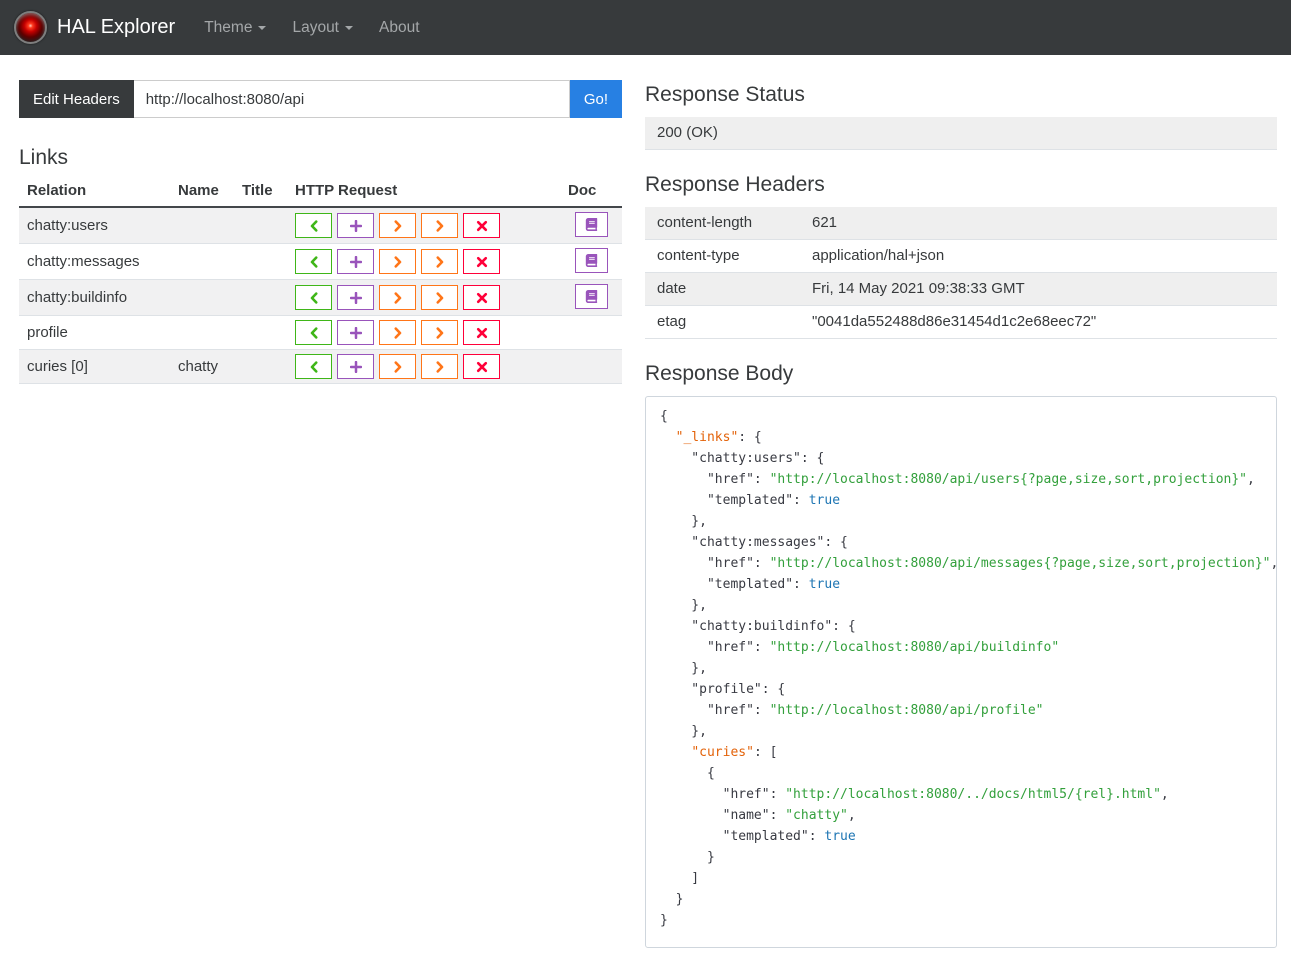  Describe the element at coordinates (94, 27) in the screenshot. I see `brand: HAL Explorer` at that location.